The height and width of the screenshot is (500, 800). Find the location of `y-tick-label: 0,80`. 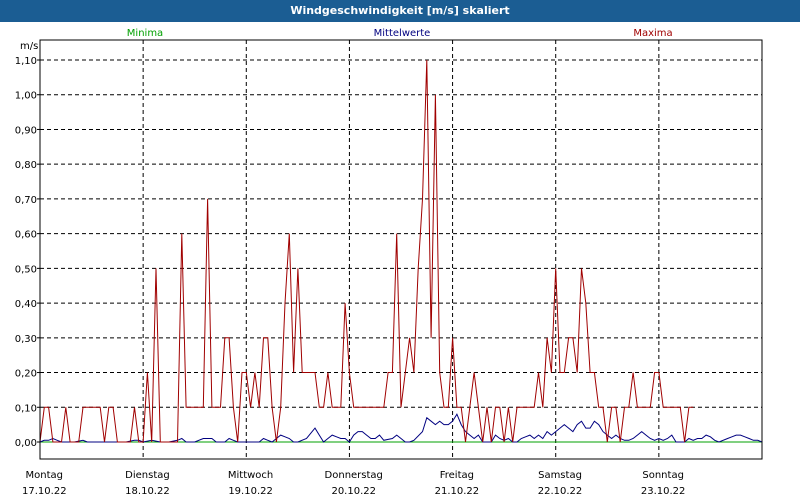

y-tick-label: 0,80 is located at coordinates (26, 165).